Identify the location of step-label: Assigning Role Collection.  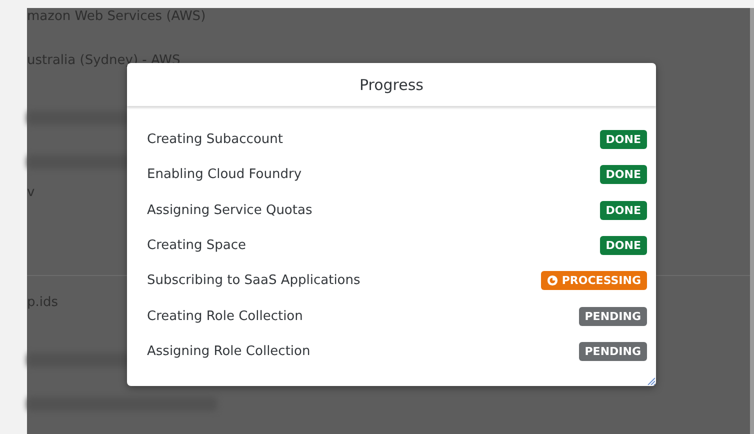
(228, 351).